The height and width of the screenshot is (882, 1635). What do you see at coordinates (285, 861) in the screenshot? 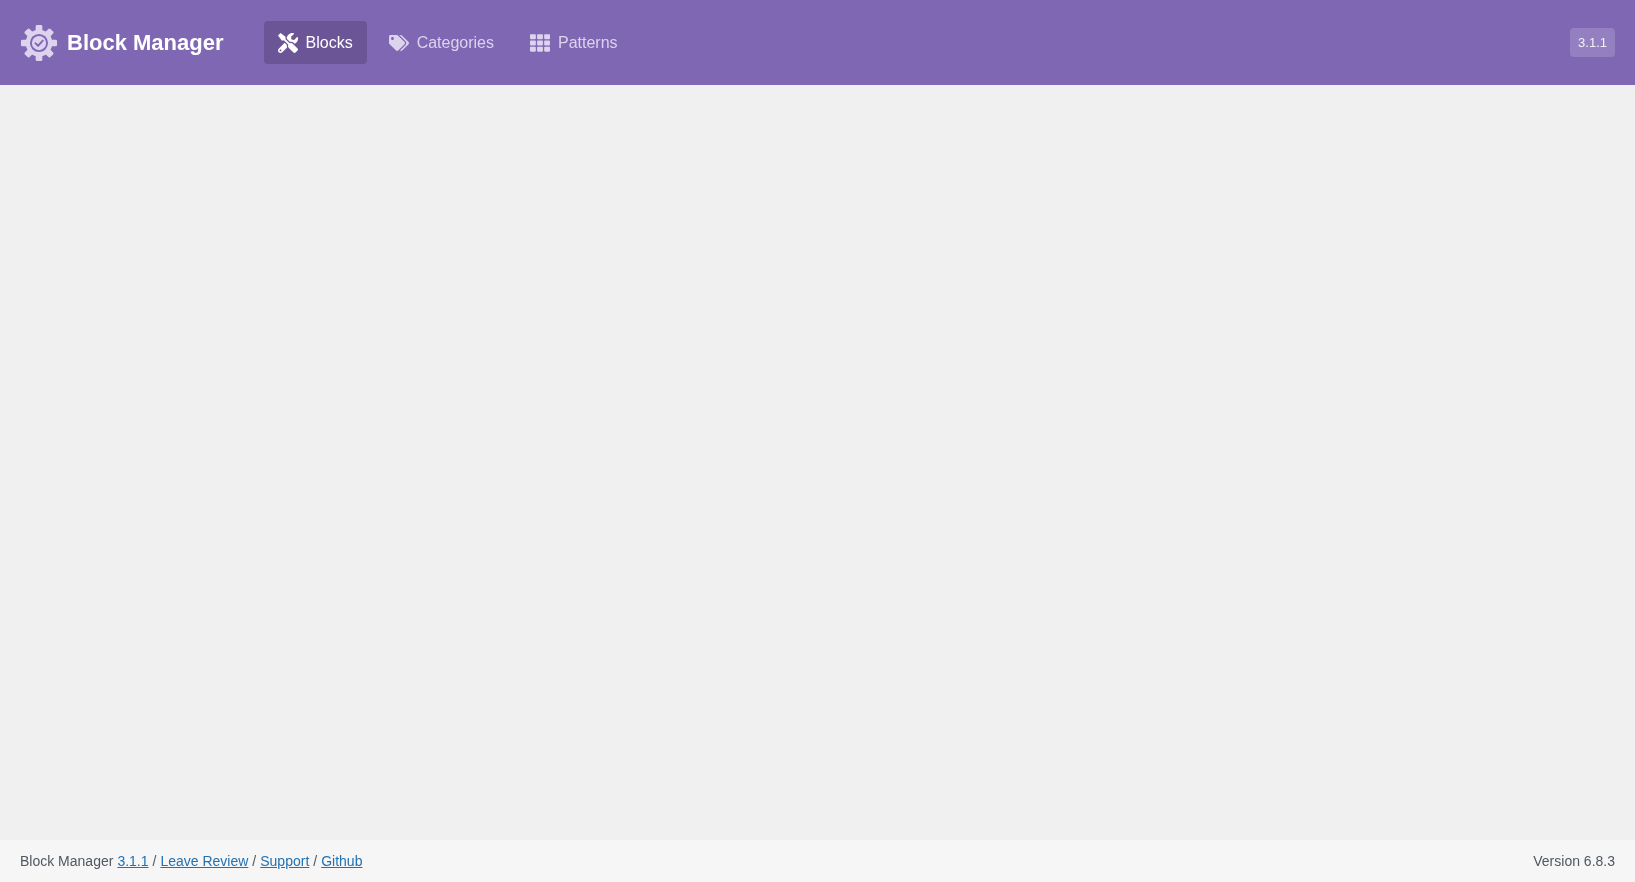
I see `footer-link: Support` at bounding box center [285, 861].